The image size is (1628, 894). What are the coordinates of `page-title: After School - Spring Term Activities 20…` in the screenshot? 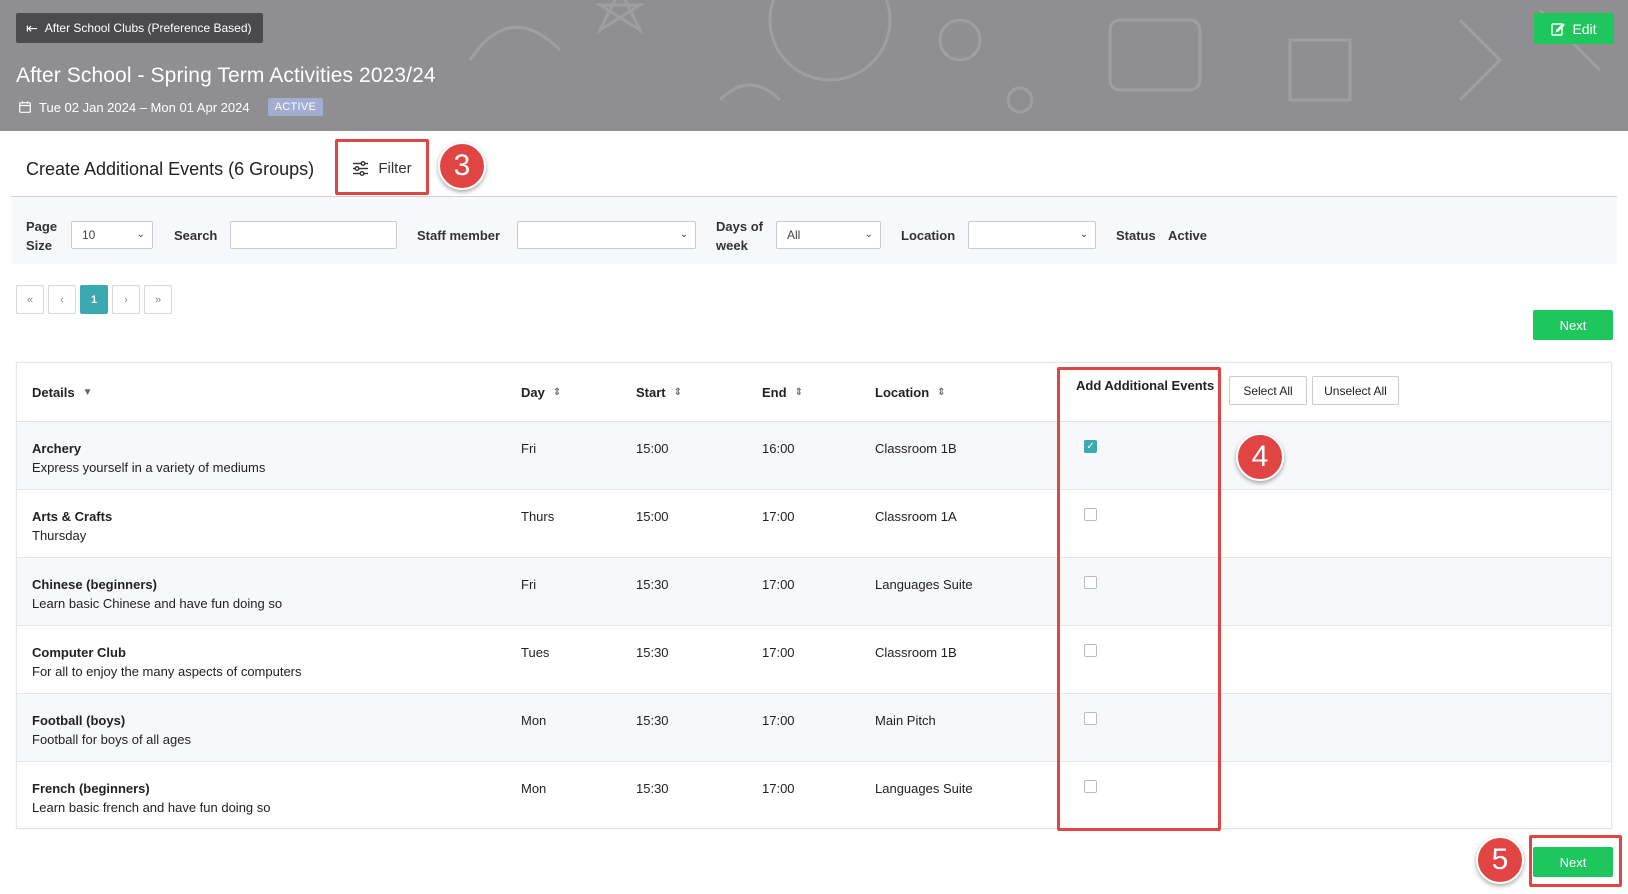 It's located at (226, 75).